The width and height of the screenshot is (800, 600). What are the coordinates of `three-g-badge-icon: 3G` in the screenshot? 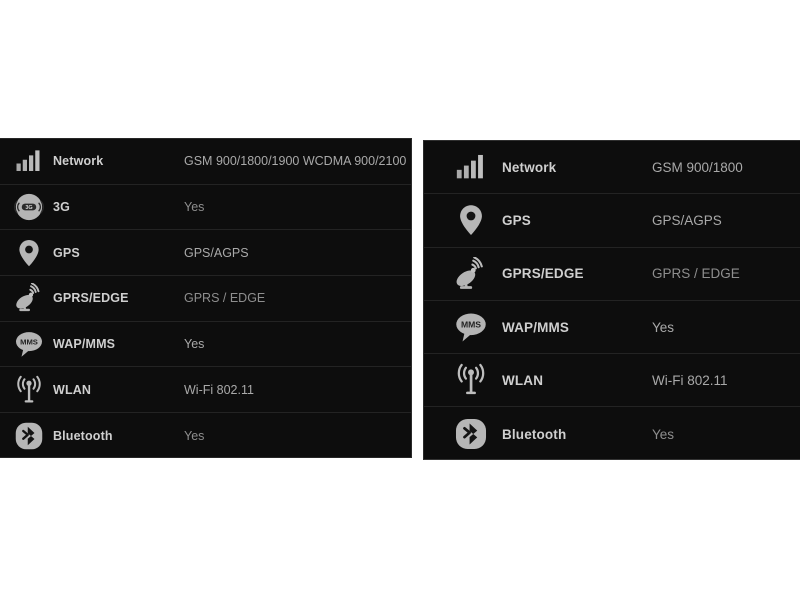 It's located at (29, 207).